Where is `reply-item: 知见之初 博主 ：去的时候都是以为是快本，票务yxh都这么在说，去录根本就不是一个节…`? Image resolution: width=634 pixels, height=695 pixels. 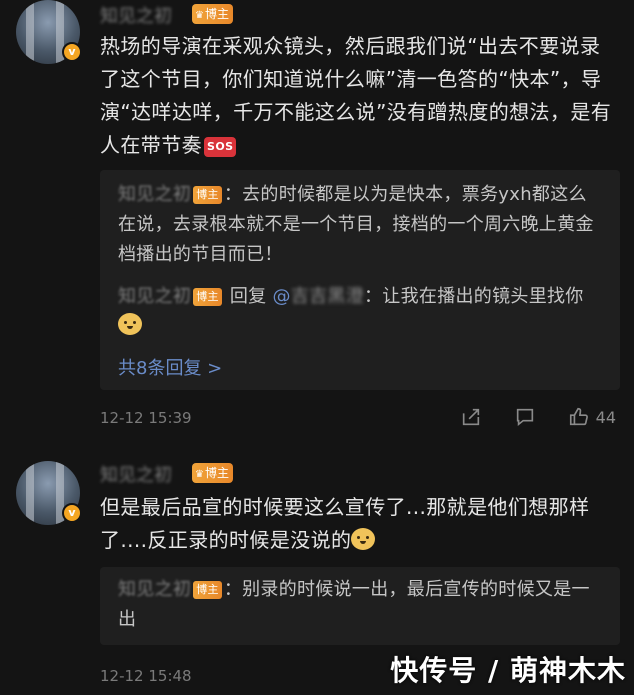
reply-item: 知见之初 博主 ：去的时候都是以为是快本，票务yxh都这么在说，去录根本就不是一个节… is located at coordinates (361, 225).